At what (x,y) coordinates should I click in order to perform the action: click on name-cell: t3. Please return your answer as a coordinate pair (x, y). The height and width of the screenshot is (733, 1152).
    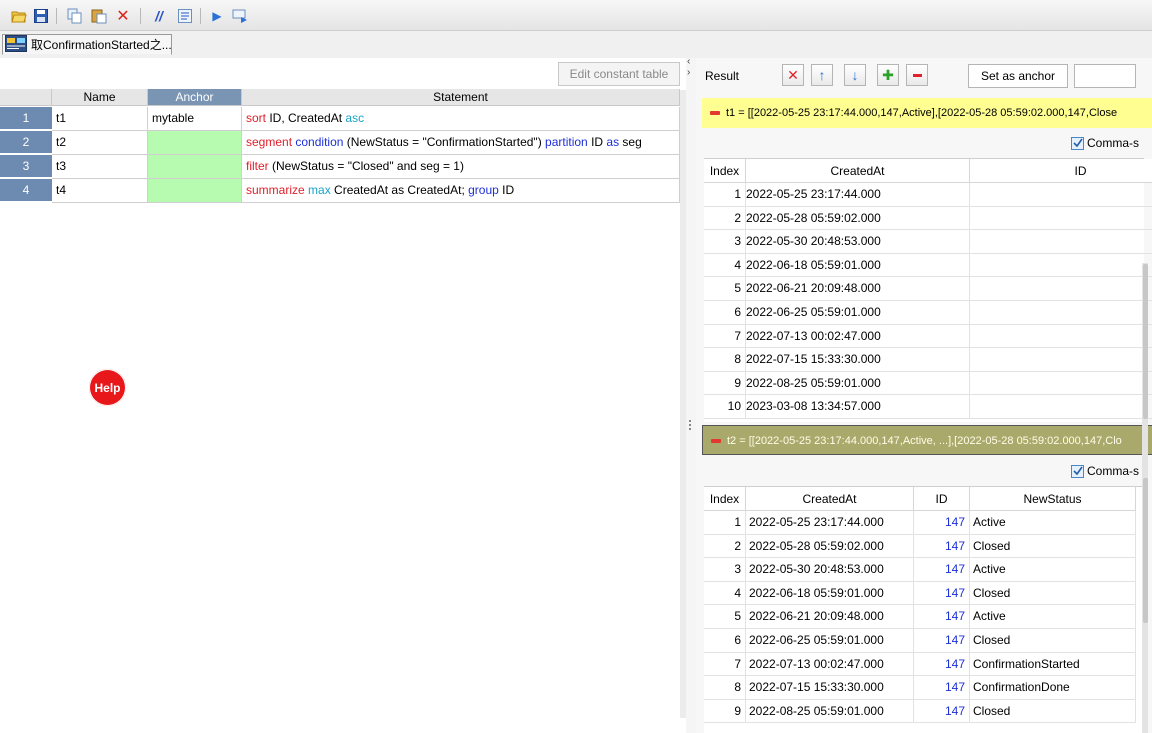
    Looking at the image, I should click on (100, 167).